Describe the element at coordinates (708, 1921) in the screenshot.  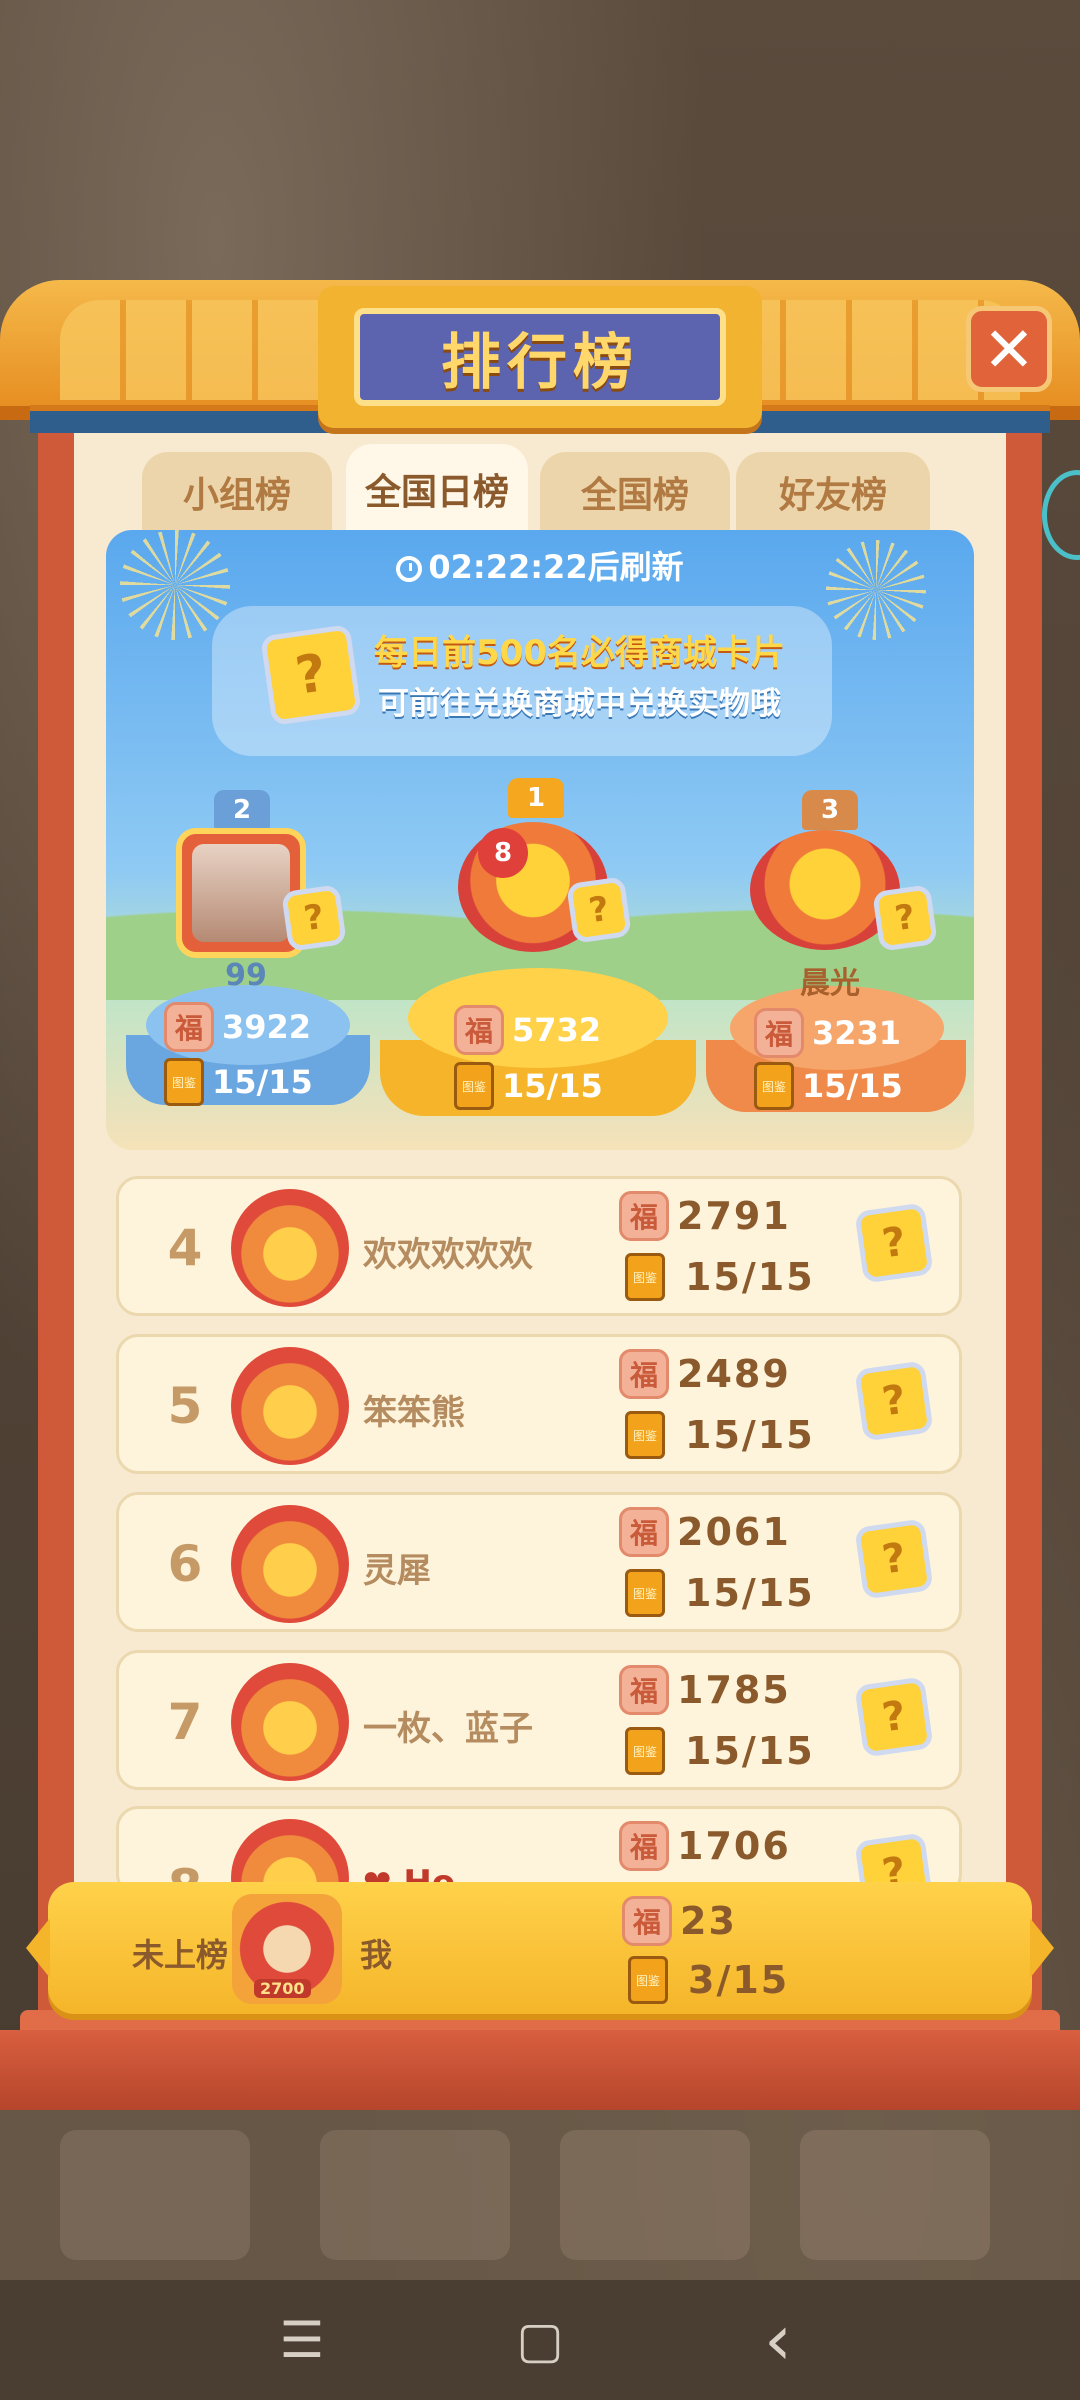
I see `my-score-value: 23` at that location.